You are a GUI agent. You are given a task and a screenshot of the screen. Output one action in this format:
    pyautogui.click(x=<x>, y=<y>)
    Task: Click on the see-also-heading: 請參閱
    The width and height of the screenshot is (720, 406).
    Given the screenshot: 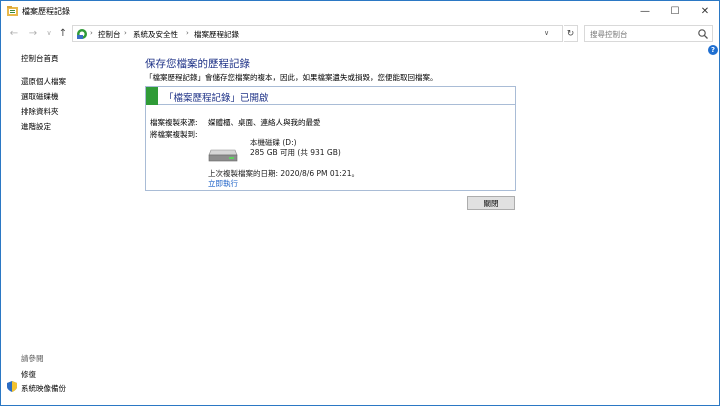 What is the action you would take?
    pyautogui.click(x=32, y=358)
    